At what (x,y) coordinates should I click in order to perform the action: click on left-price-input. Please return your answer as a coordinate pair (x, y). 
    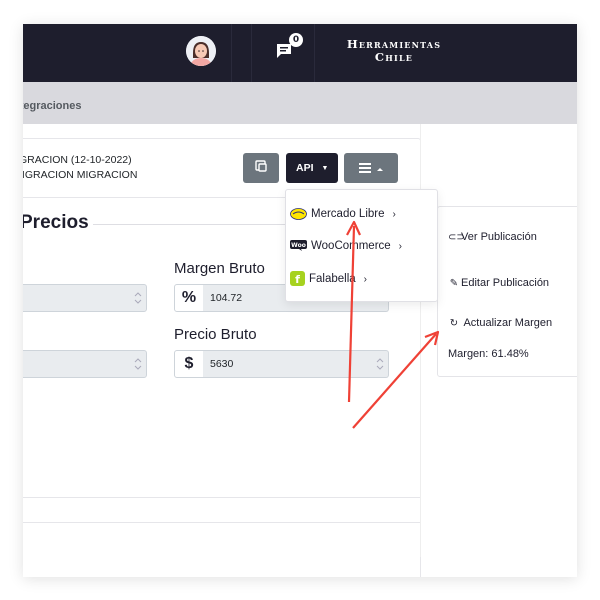
    Looking at the image, I should click on (85, 298).